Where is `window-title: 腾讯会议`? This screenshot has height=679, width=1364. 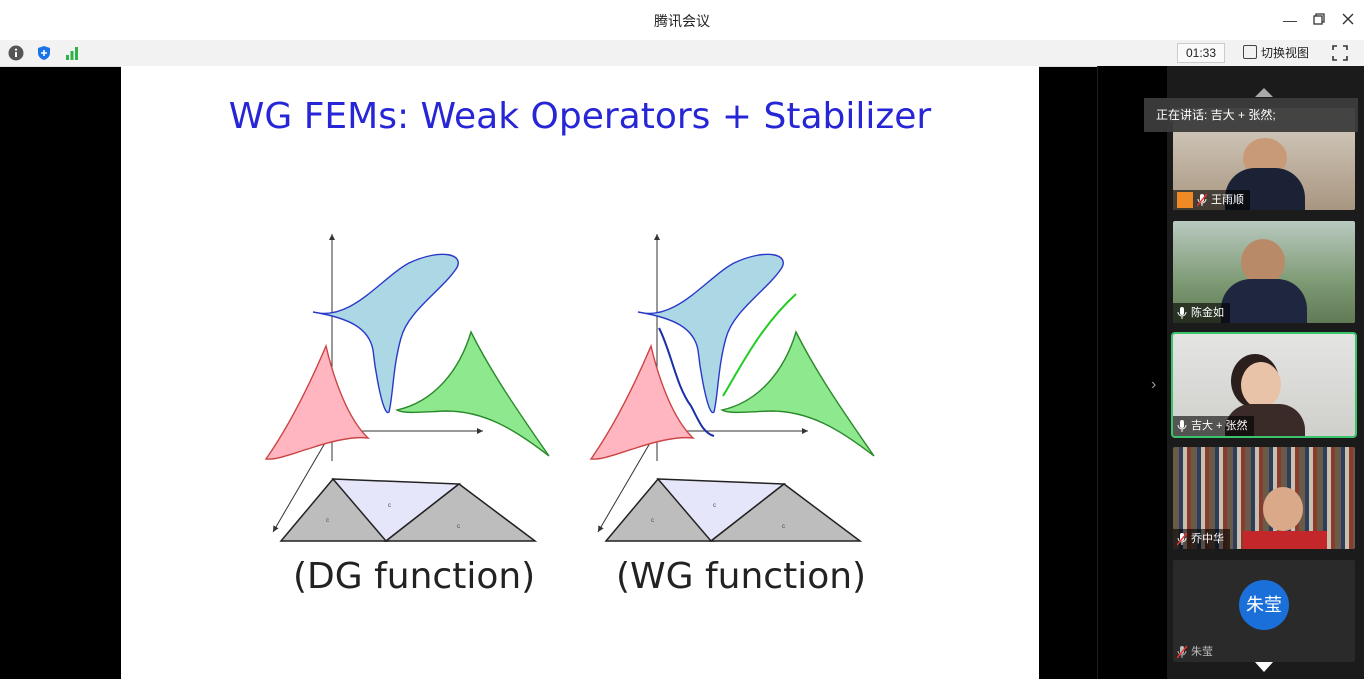 window-title: 腾讯会议 is located at coordinates (682, 21).